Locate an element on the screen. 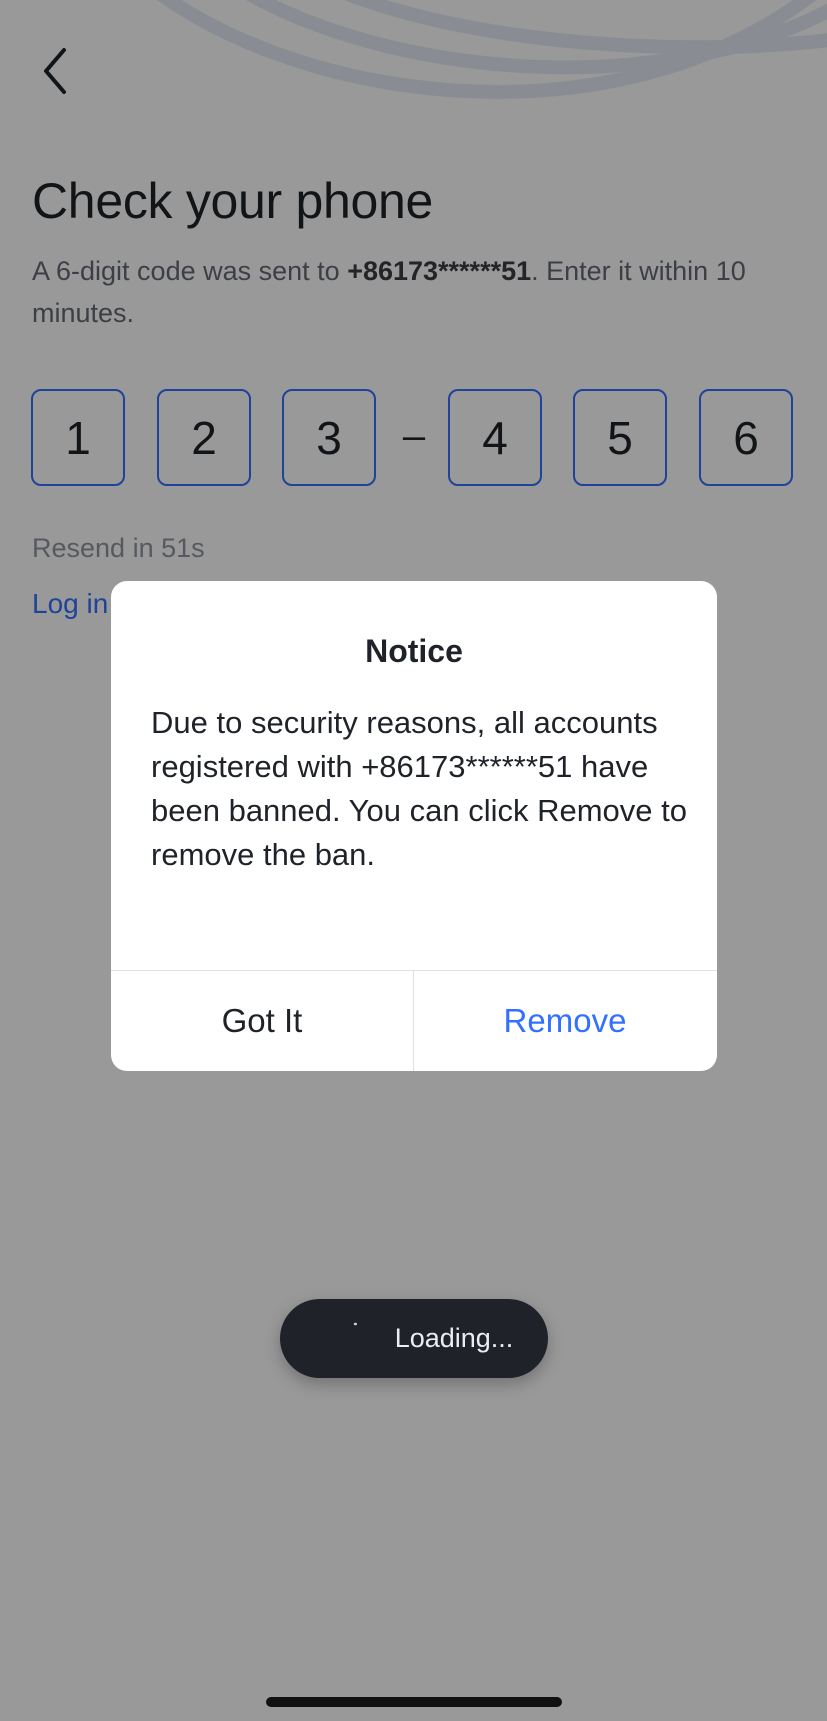  dialog-title: Notice is located at coordinates (414, 651).